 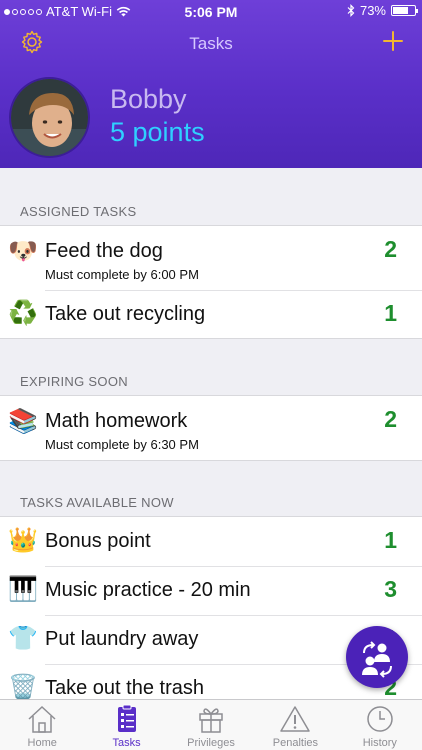 What do you see at coordinates (379, 743) in the screenshot?
I see `tab-label: History` at bounding box center [379, 743].